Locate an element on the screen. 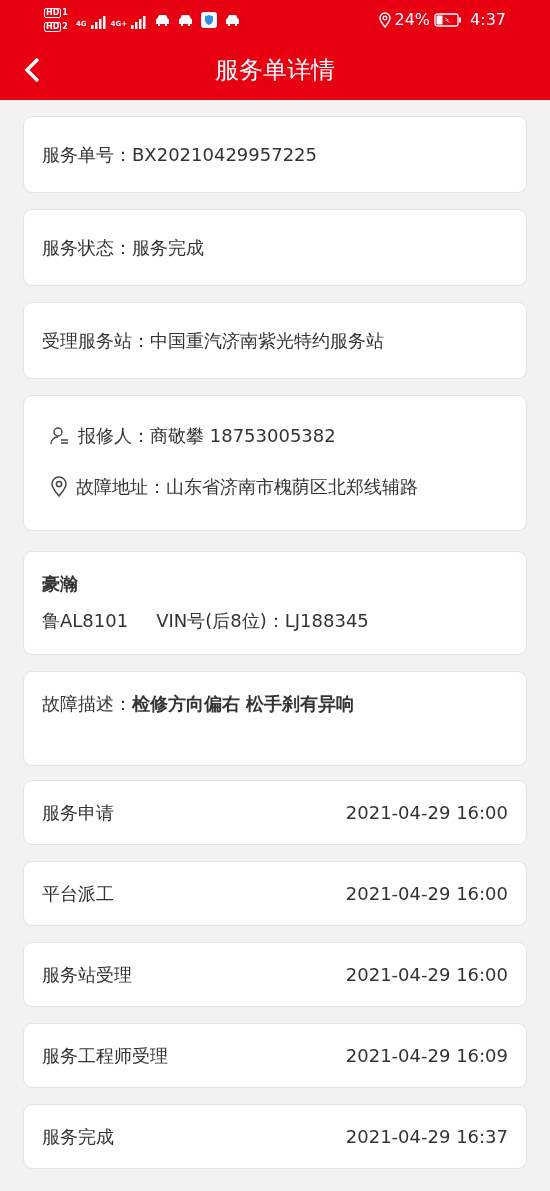 This screenshot has width=550, height=1191. person-icon is located at coordinates (60, 435).